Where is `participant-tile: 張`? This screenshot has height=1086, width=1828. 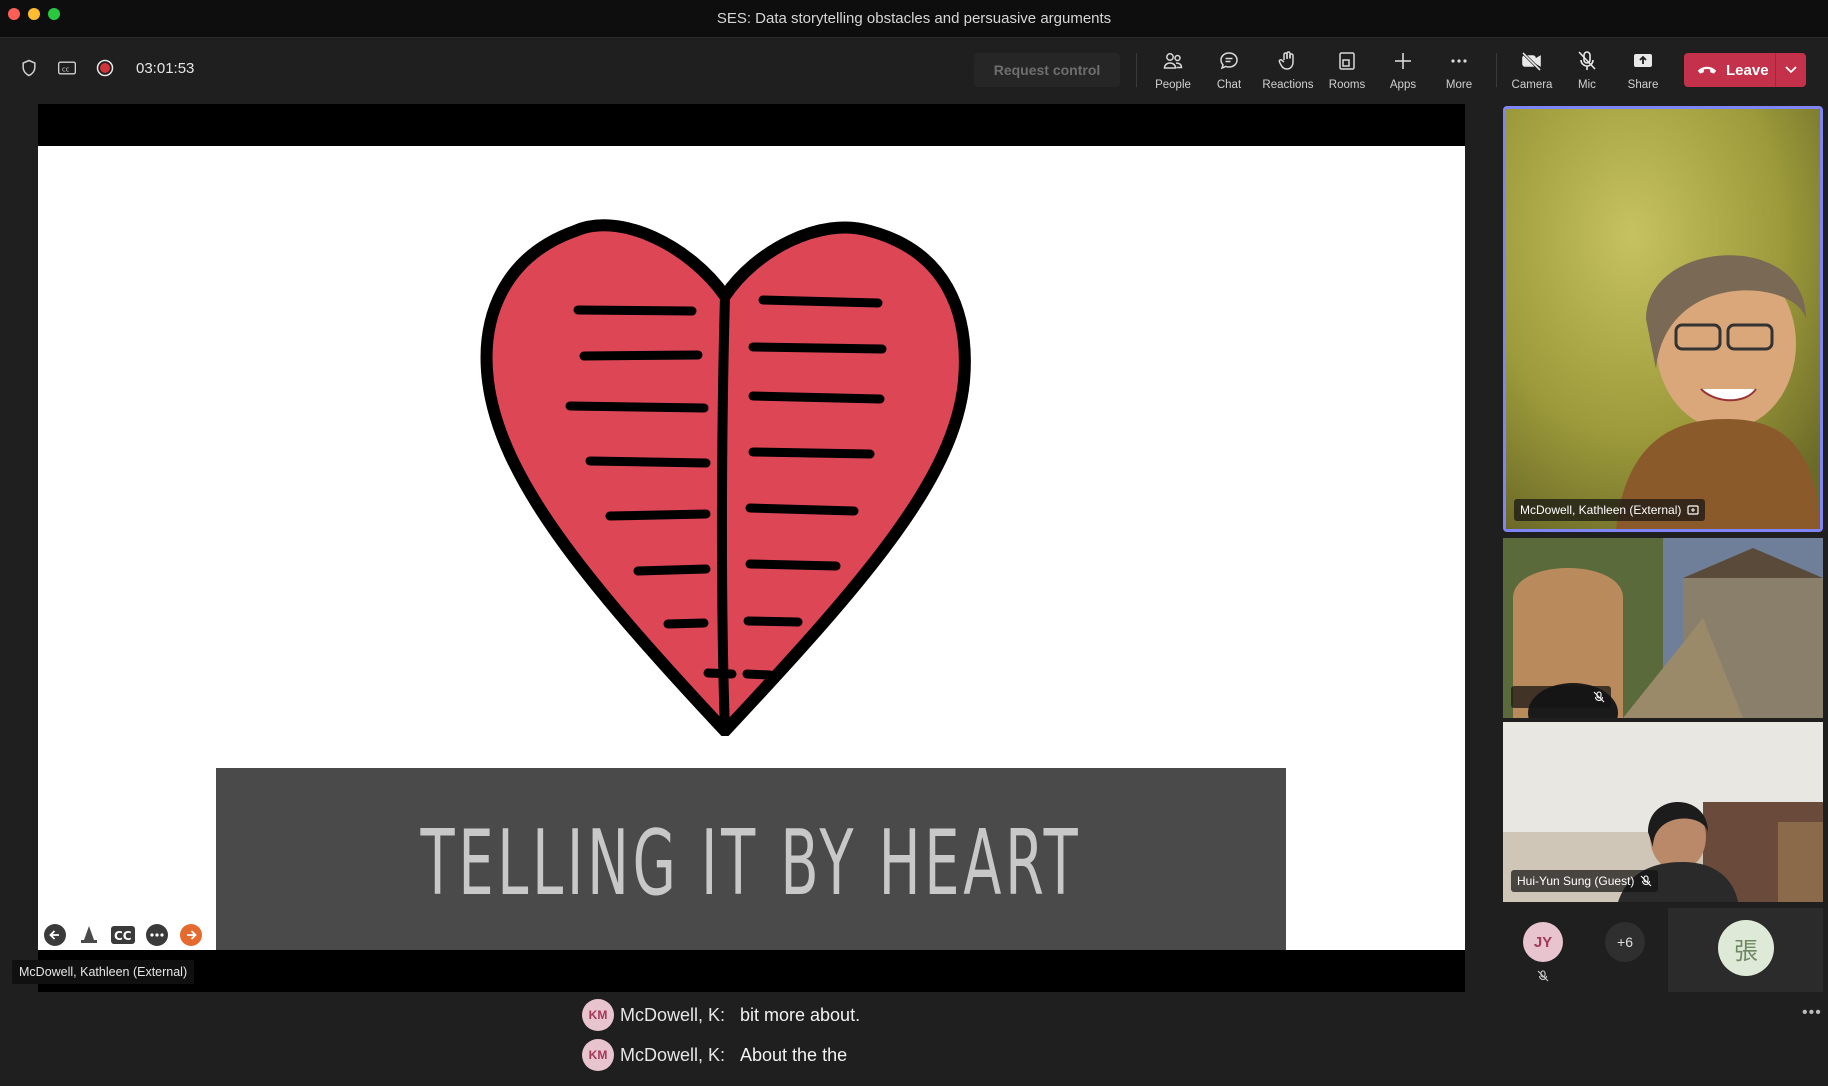
participant-tile: 張 is located at coordinates (1745, 950).